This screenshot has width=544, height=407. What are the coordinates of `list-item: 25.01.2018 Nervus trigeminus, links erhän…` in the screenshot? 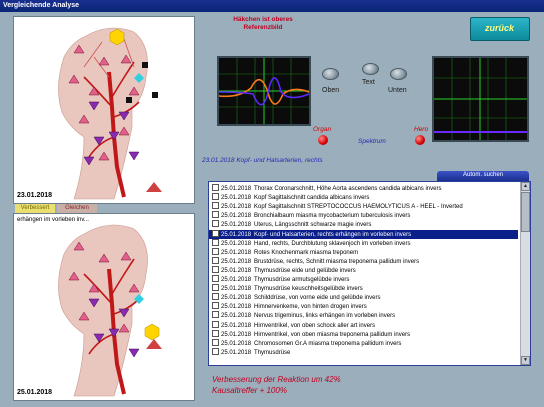 It's located at (363, 315).